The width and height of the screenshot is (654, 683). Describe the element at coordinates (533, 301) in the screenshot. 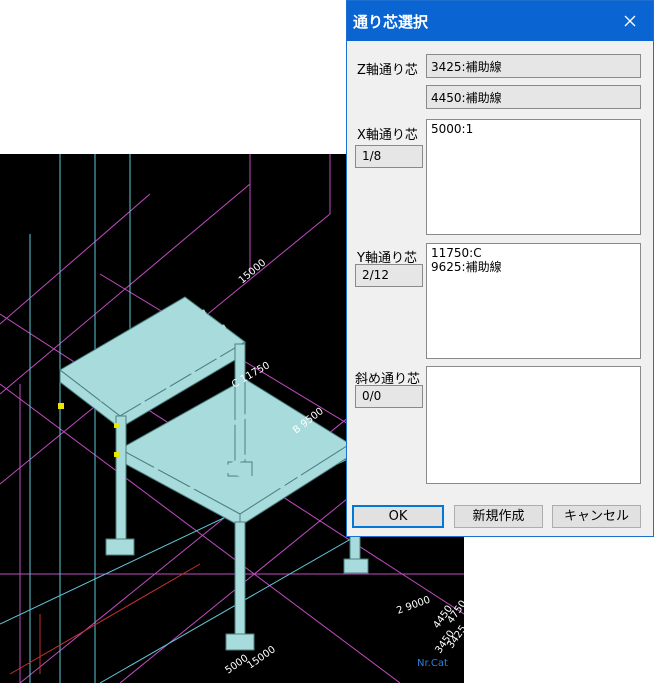

I see `y-axis-list: 11750:C 9625:補助線` at that location.